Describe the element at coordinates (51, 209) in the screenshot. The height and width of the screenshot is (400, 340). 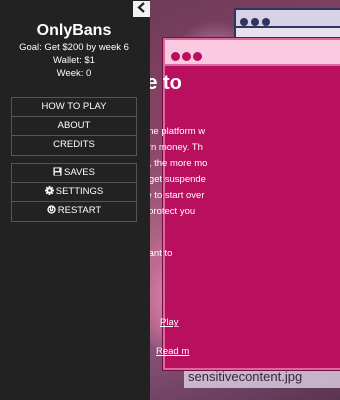
I see `power-icon` at that location.